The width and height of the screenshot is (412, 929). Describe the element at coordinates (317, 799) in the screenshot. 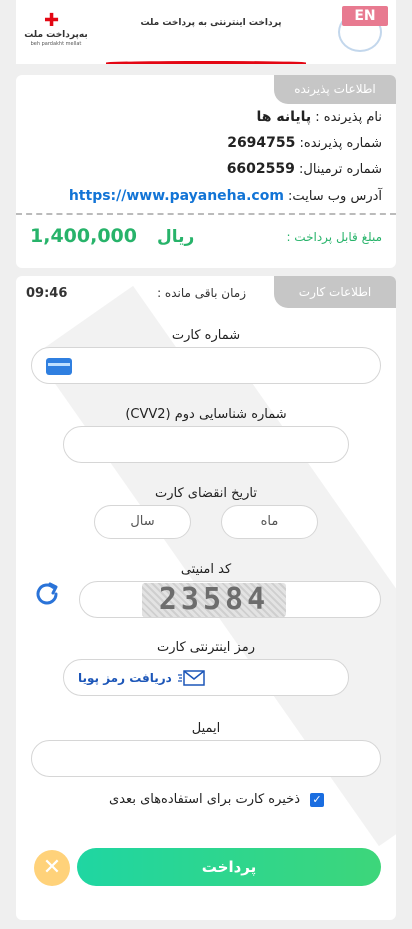

I see `save-card-checkbox: ✓` at that location.